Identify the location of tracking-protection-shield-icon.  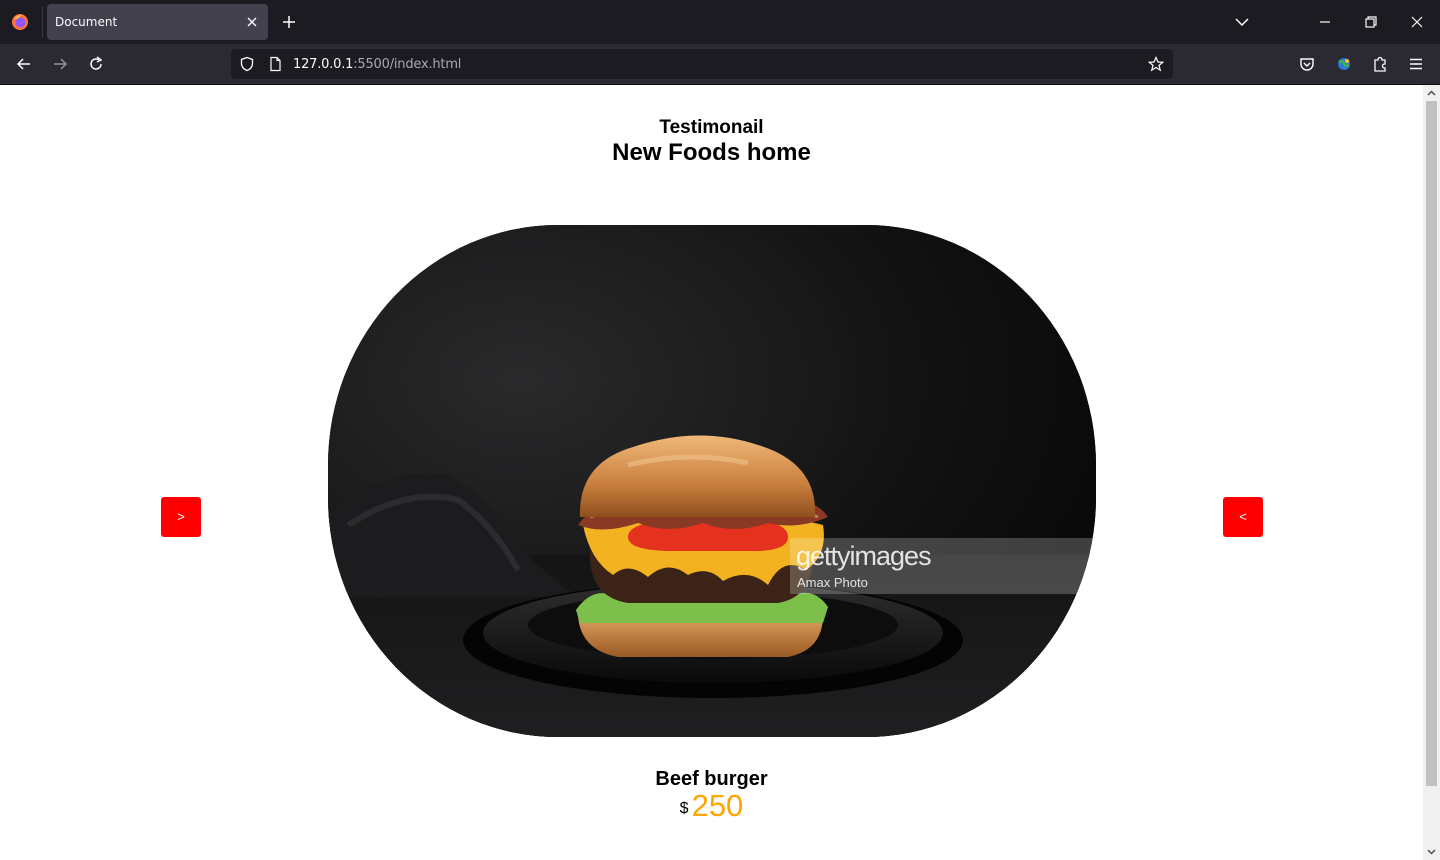
(247, 64).